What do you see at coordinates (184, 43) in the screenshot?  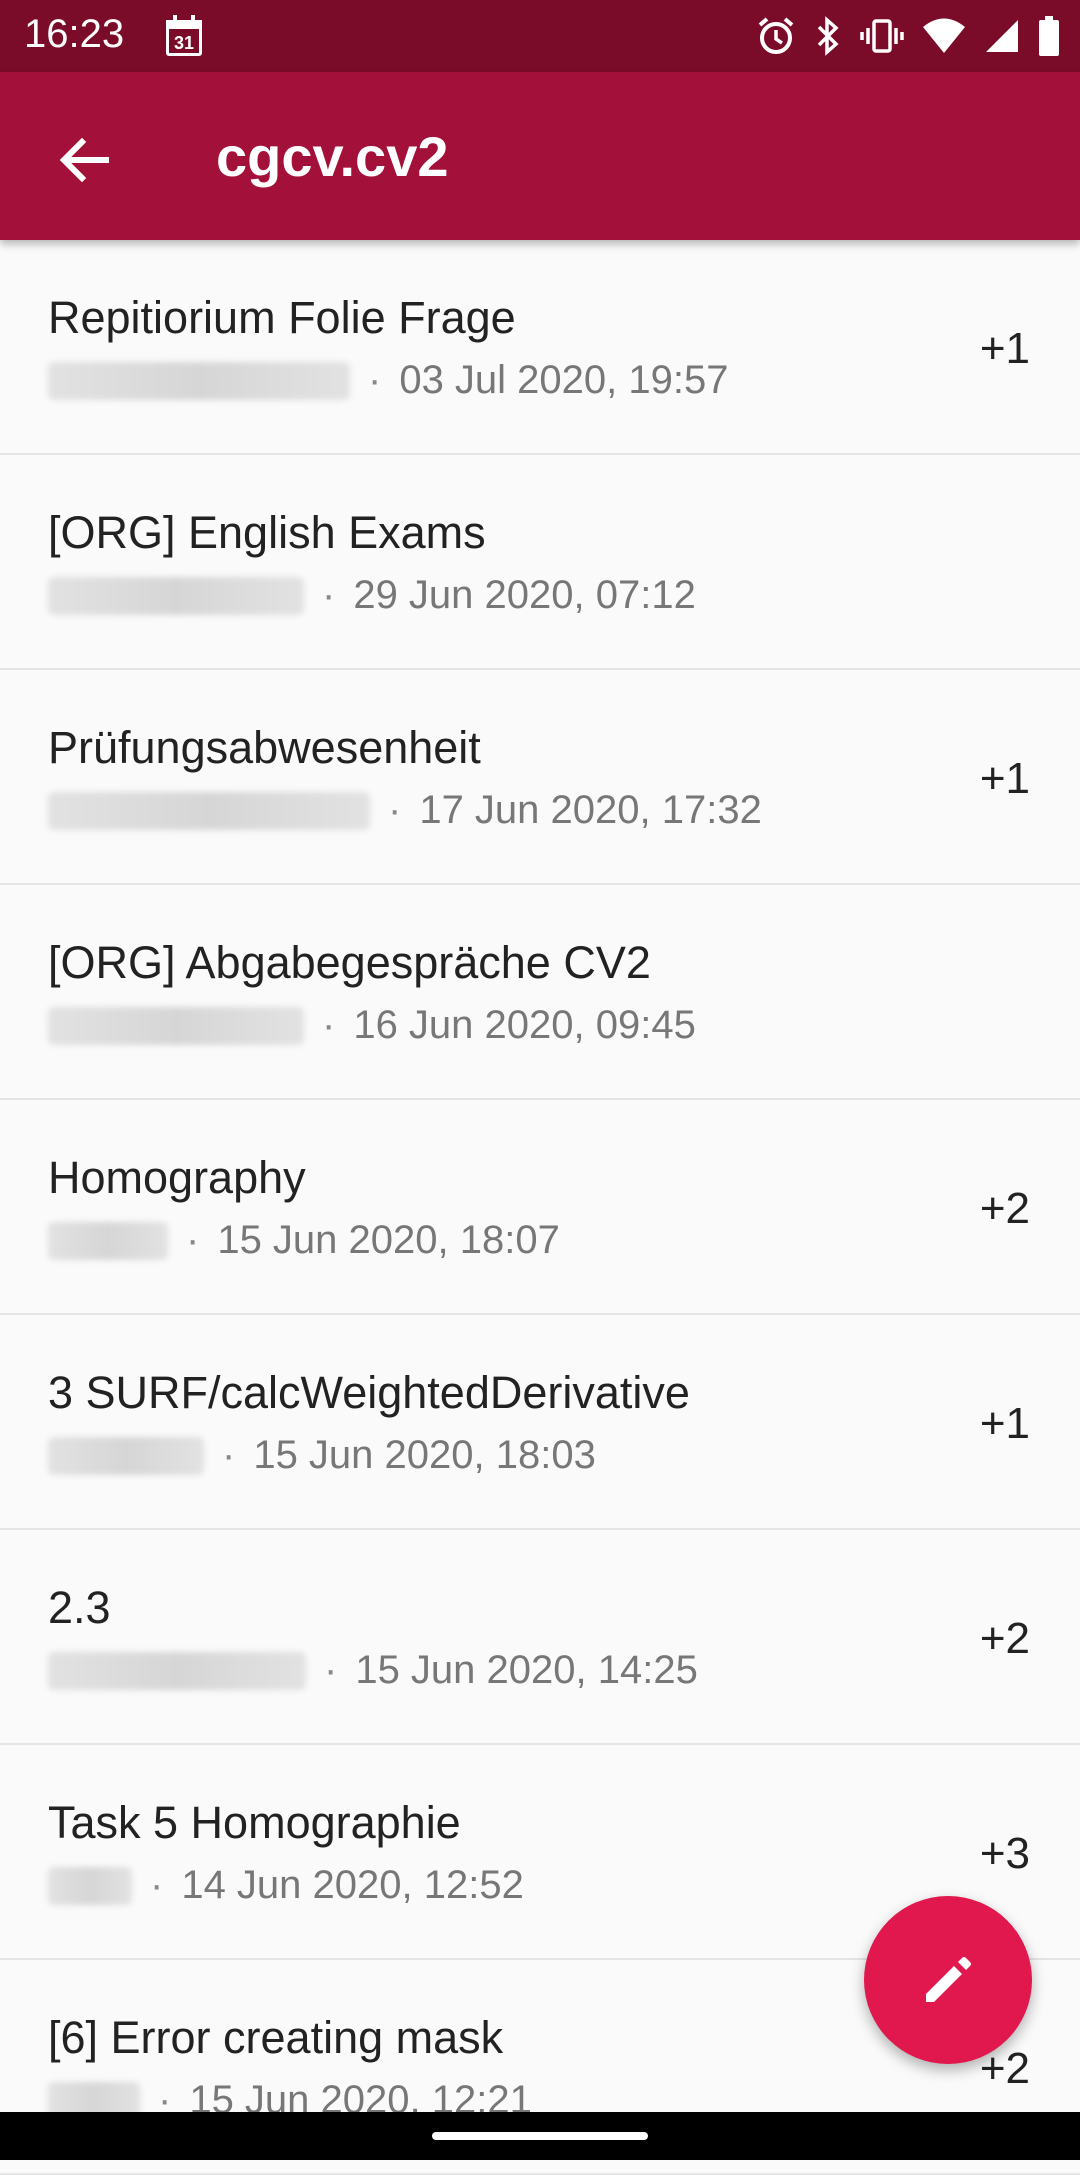 I see `calendar-day: 31` at bounding box center [184, 43].